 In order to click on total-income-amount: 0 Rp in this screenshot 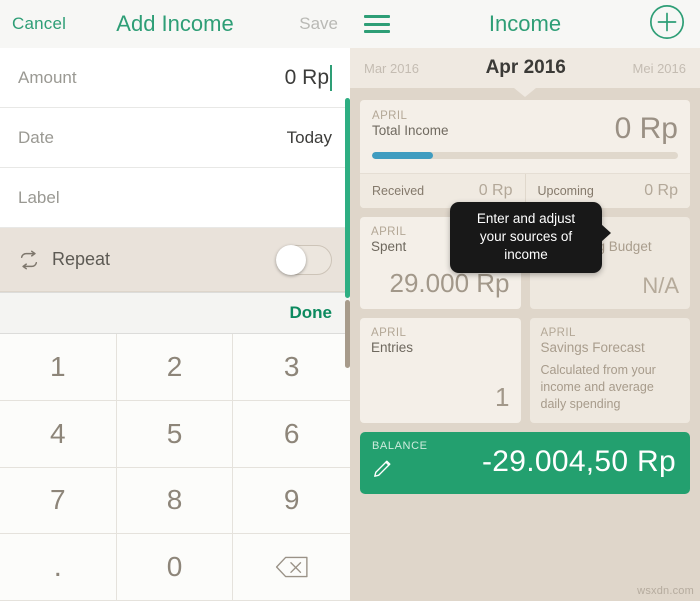, I will do `click(646, 128)`.